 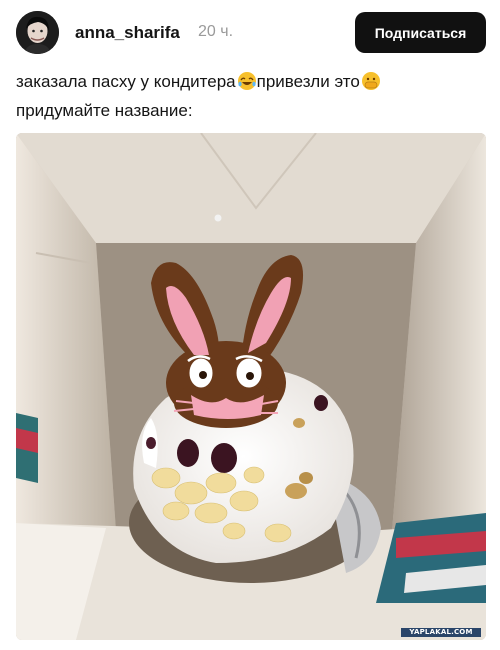 I want to click on subscribe-button: Подписаться, so click(x=420, y=32).